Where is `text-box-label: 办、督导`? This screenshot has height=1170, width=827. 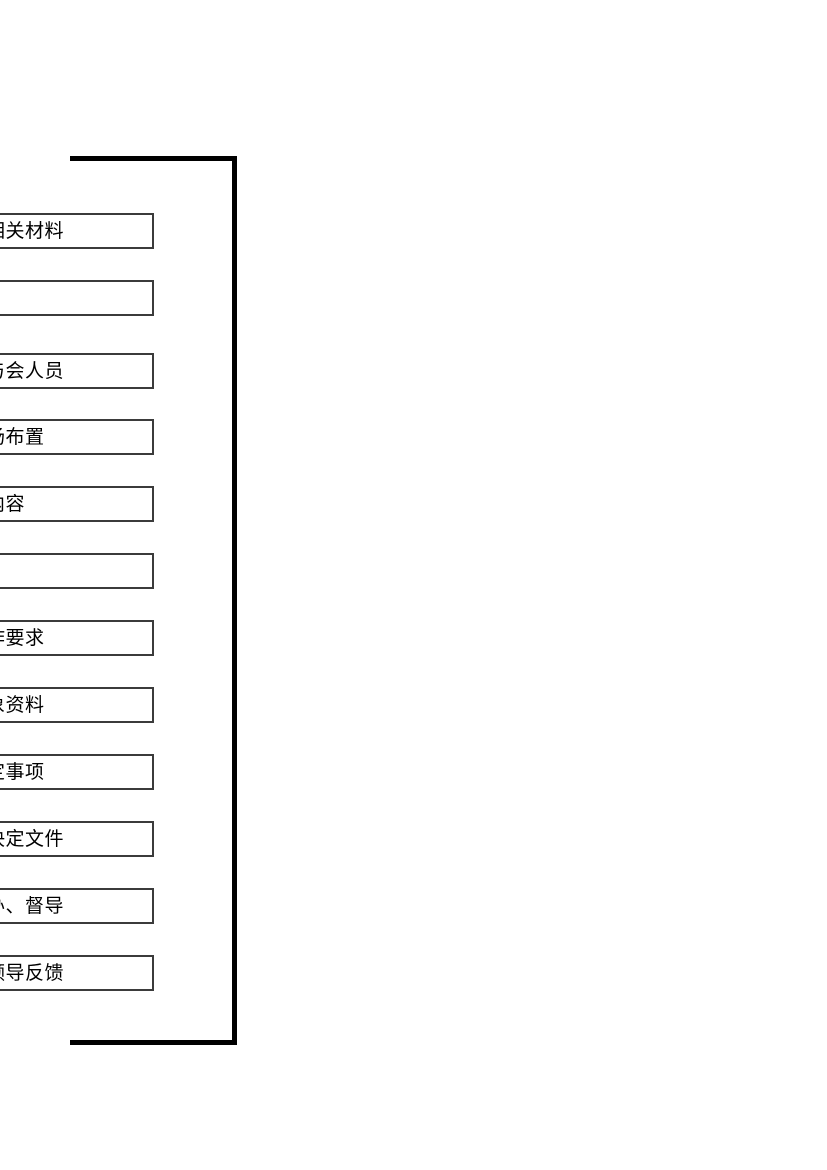 text-box-label: 办、督导 is located at coordinates (32, 905).